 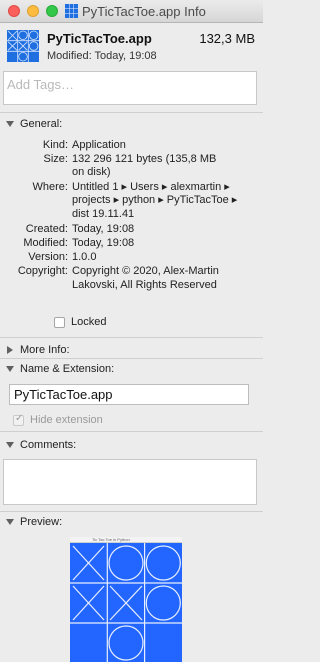 I want to click on app-large-icon, so click(x=23, y=46).